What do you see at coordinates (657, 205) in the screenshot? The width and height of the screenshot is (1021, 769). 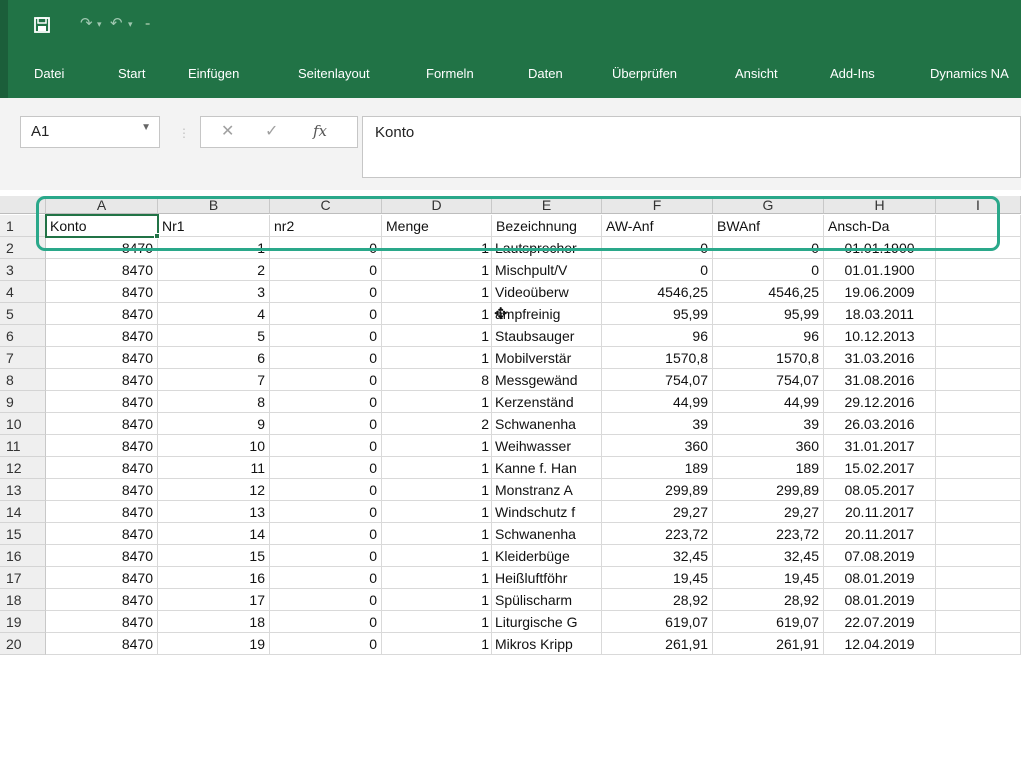 I see `column-header-f: F` at bounding box center [657, 205].